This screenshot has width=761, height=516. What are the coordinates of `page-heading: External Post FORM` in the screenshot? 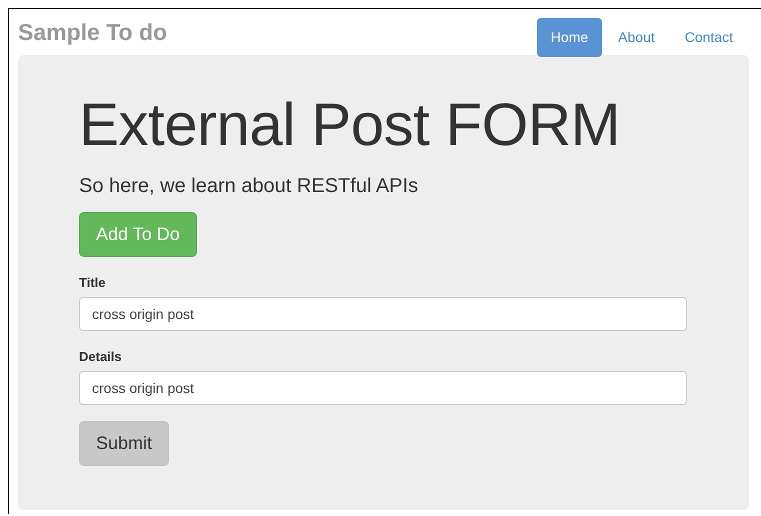 It's located at (350, 125).